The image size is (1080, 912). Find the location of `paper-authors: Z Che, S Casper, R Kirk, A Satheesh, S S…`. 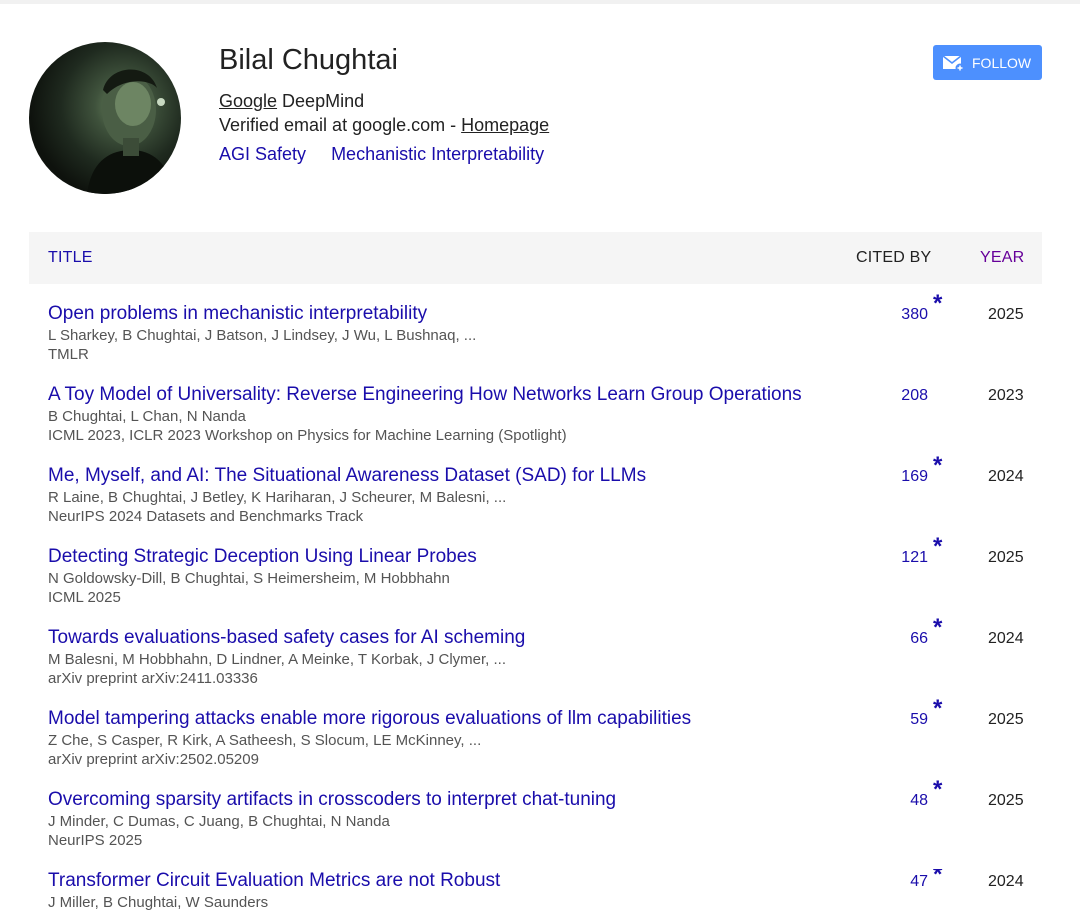

paper-authors: Z Che, S Casper, R Kirk, A Satheesh, S S… is located at coordinates (265, 740).